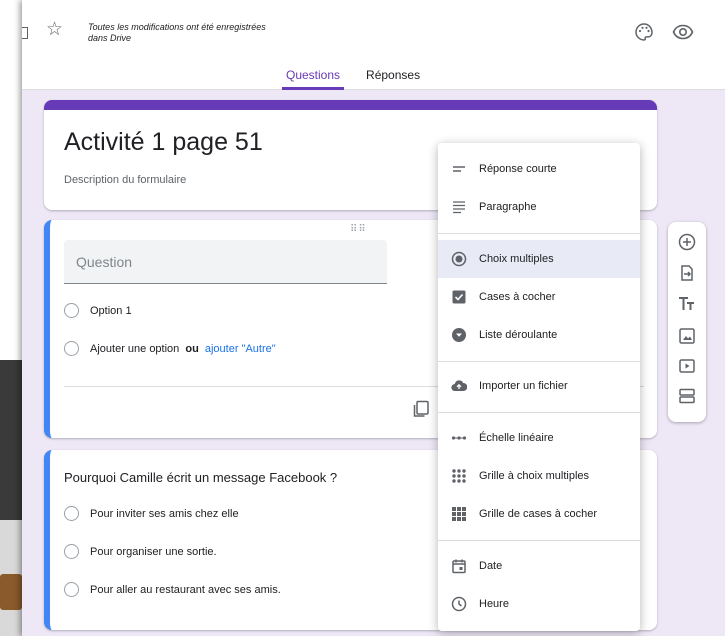  I want to click on menu-item-multiple-choice-grid: Grille à choix multiples, so click(539, 476).